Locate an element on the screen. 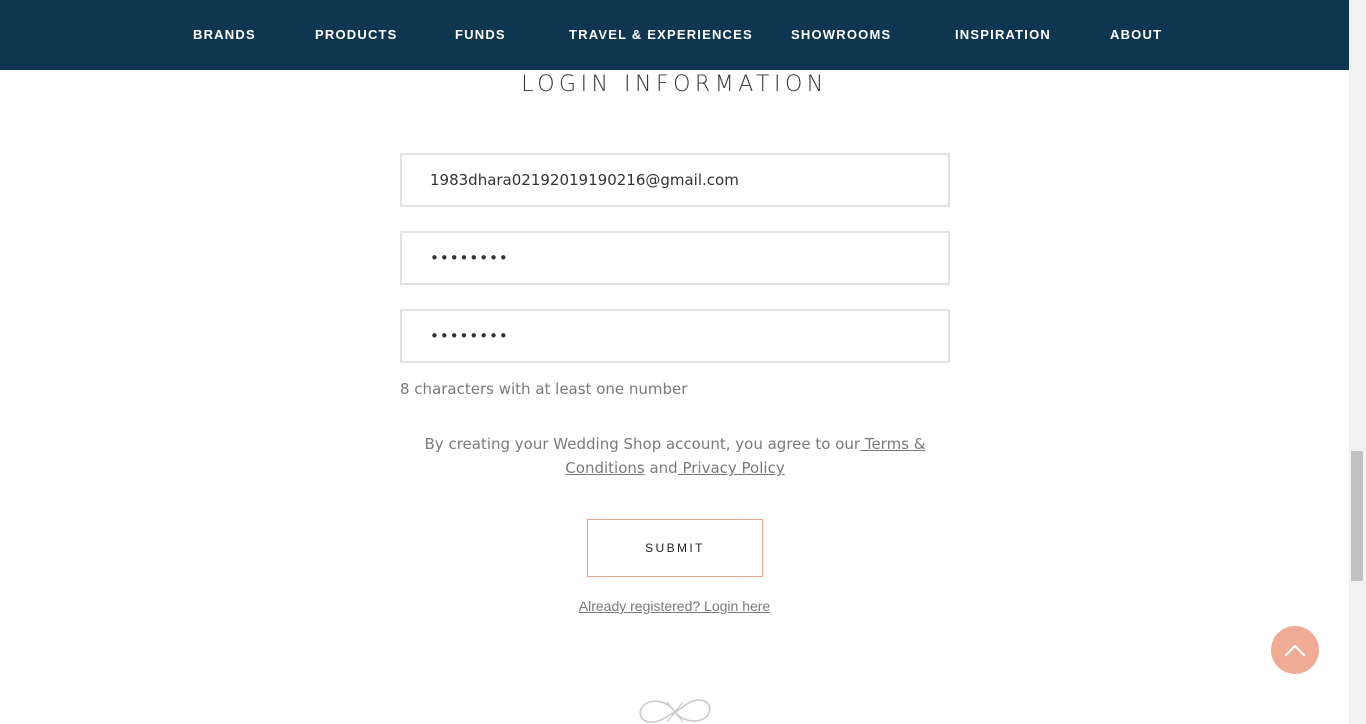  nav-item-funds: FUNDS is located at coordinates (480, 35).